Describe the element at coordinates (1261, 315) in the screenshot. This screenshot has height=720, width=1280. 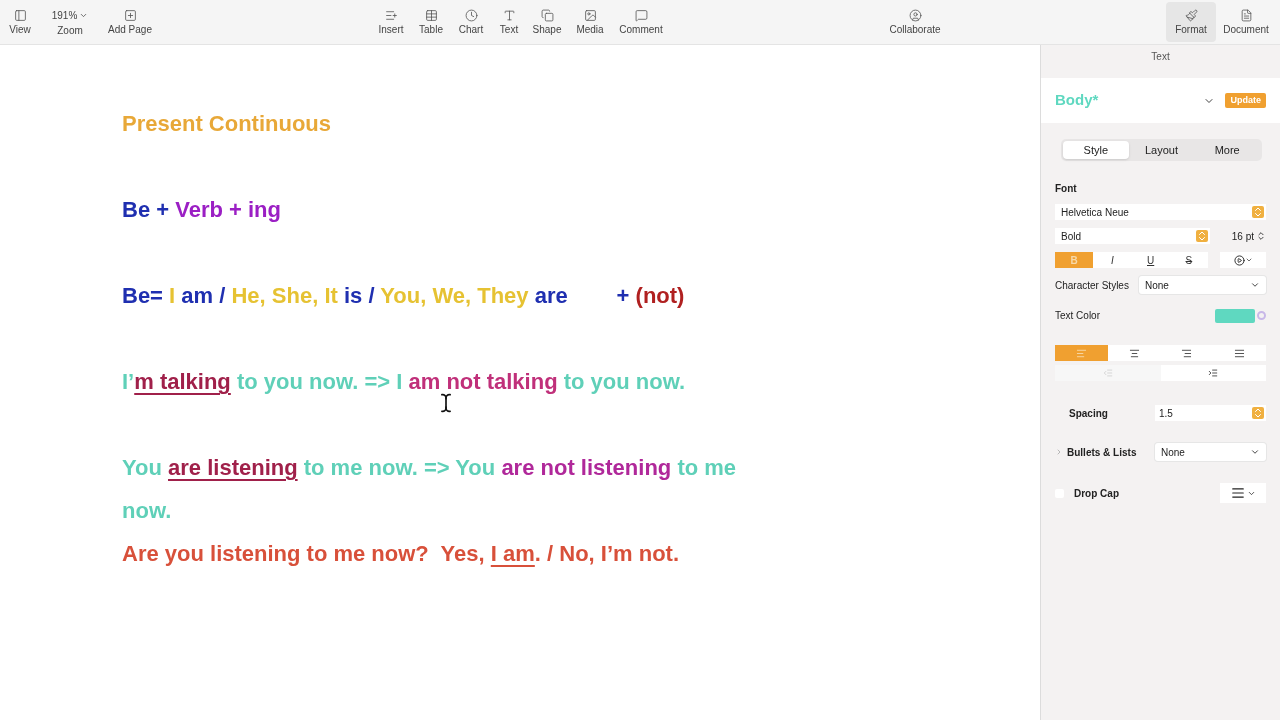
I see `color-wheel-icon` at that location.